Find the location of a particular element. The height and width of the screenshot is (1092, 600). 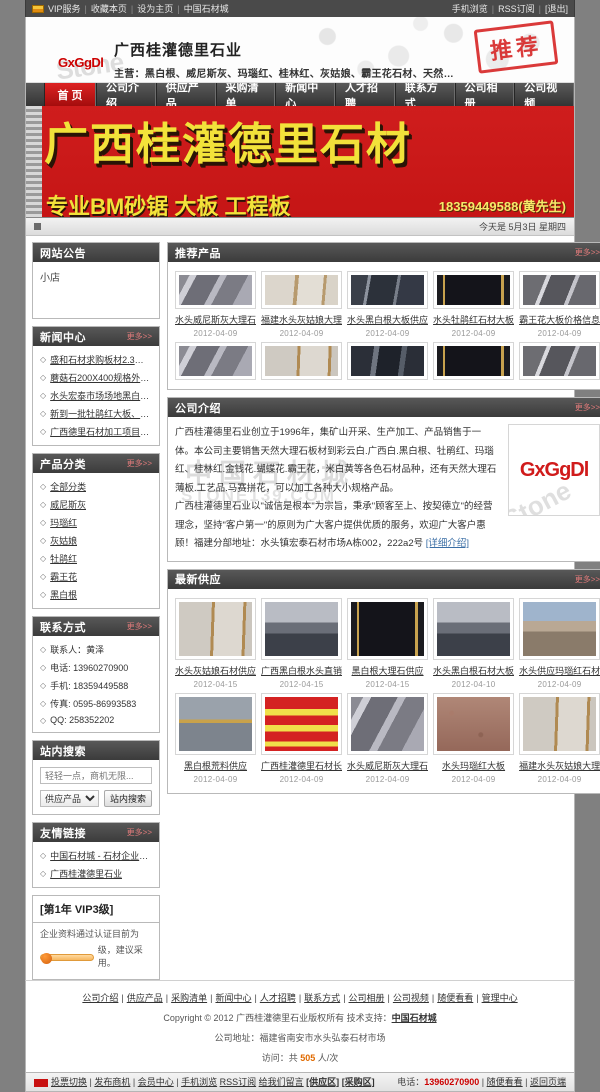

footbar-link-supply-zone: [供应区] is located at coordinates (322, 1082).